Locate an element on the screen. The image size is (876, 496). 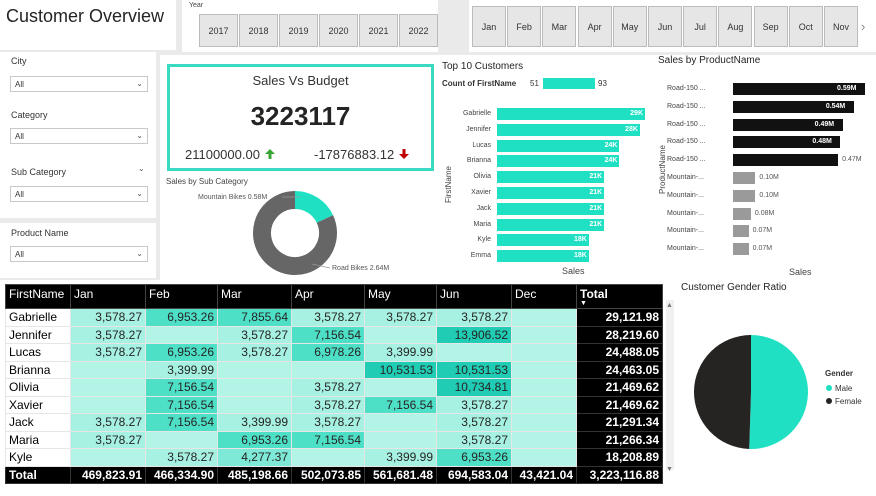
category-filter-dropdown: All ⌄ is located at coordinates (79, 136).